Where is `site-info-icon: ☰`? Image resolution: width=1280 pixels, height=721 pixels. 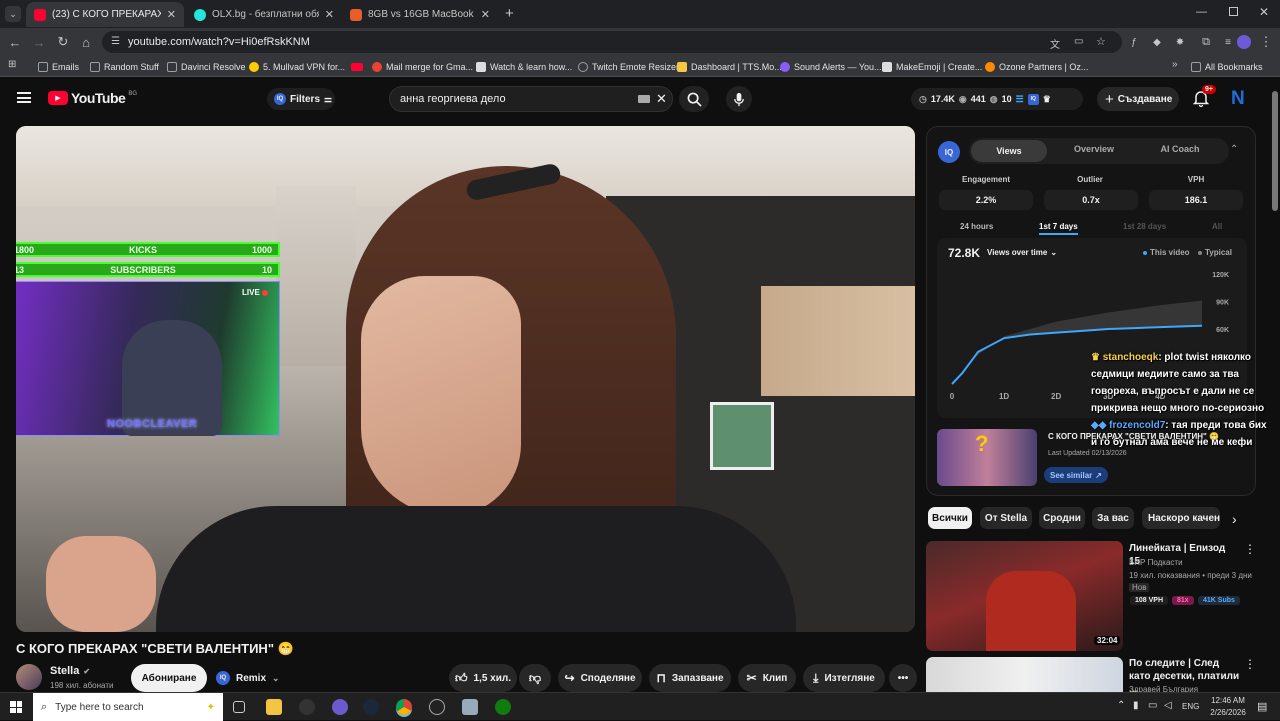
site-info-icon: ☰ is located at coordinates (115, 41).